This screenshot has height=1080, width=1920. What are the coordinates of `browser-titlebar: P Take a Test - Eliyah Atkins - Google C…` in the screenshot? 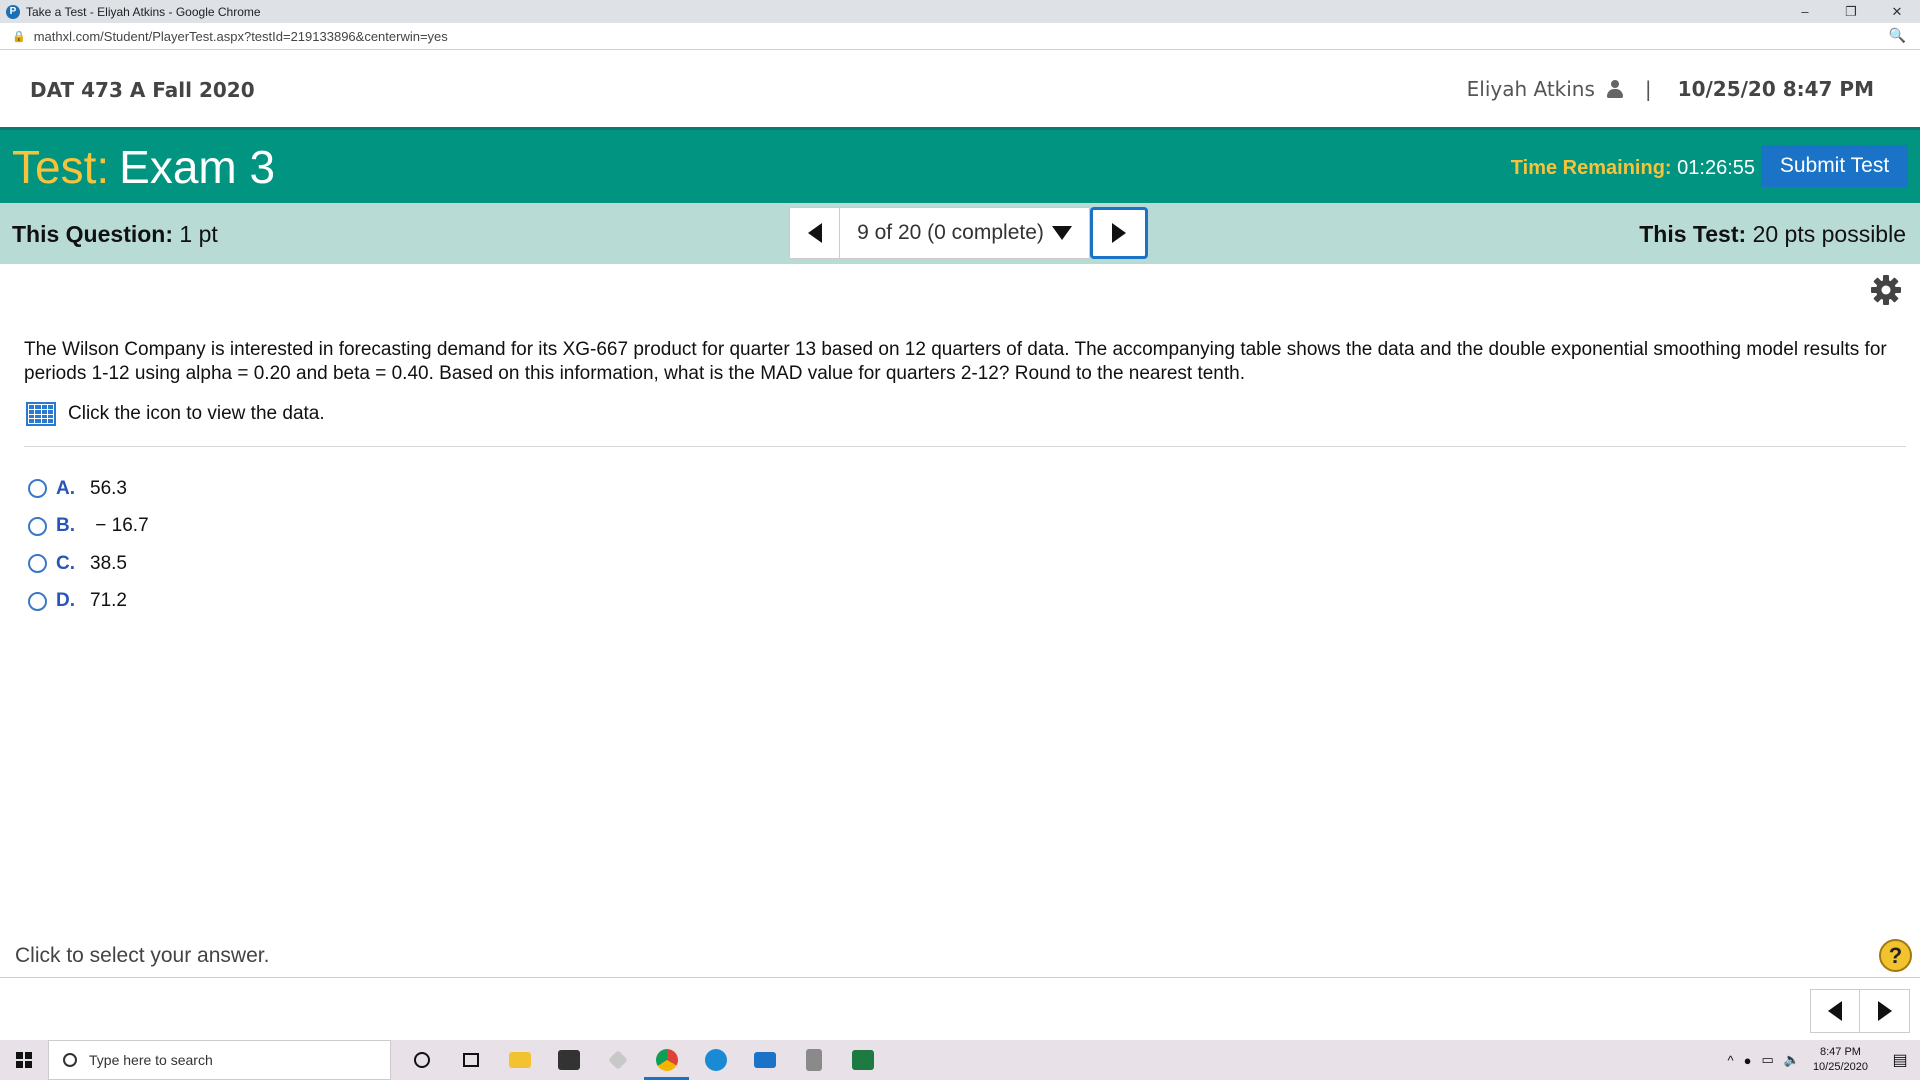 It's located at (960, 11).